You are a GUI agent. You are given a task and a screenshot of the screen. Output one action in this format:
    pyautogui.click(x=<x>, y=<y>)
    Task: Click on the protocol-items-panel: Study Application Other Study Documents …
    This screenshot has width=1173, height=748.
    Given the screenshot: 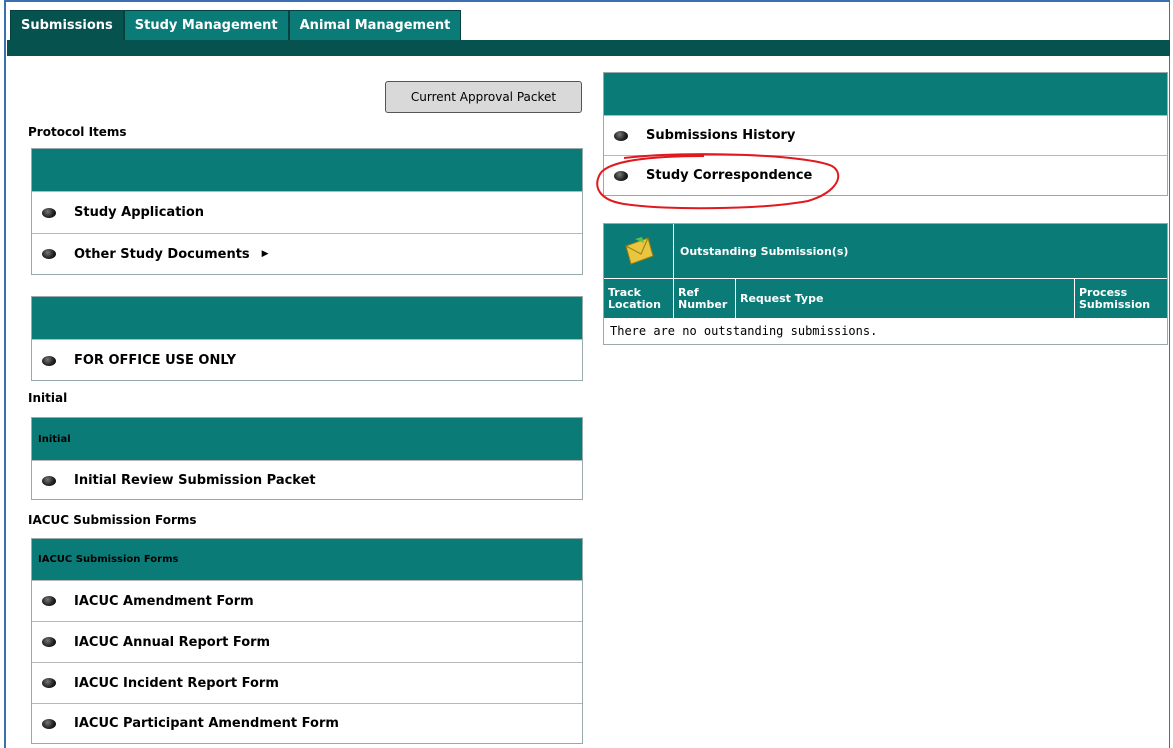 What is the action you would take?
    pyautogui.click(x=307, y=211)
    